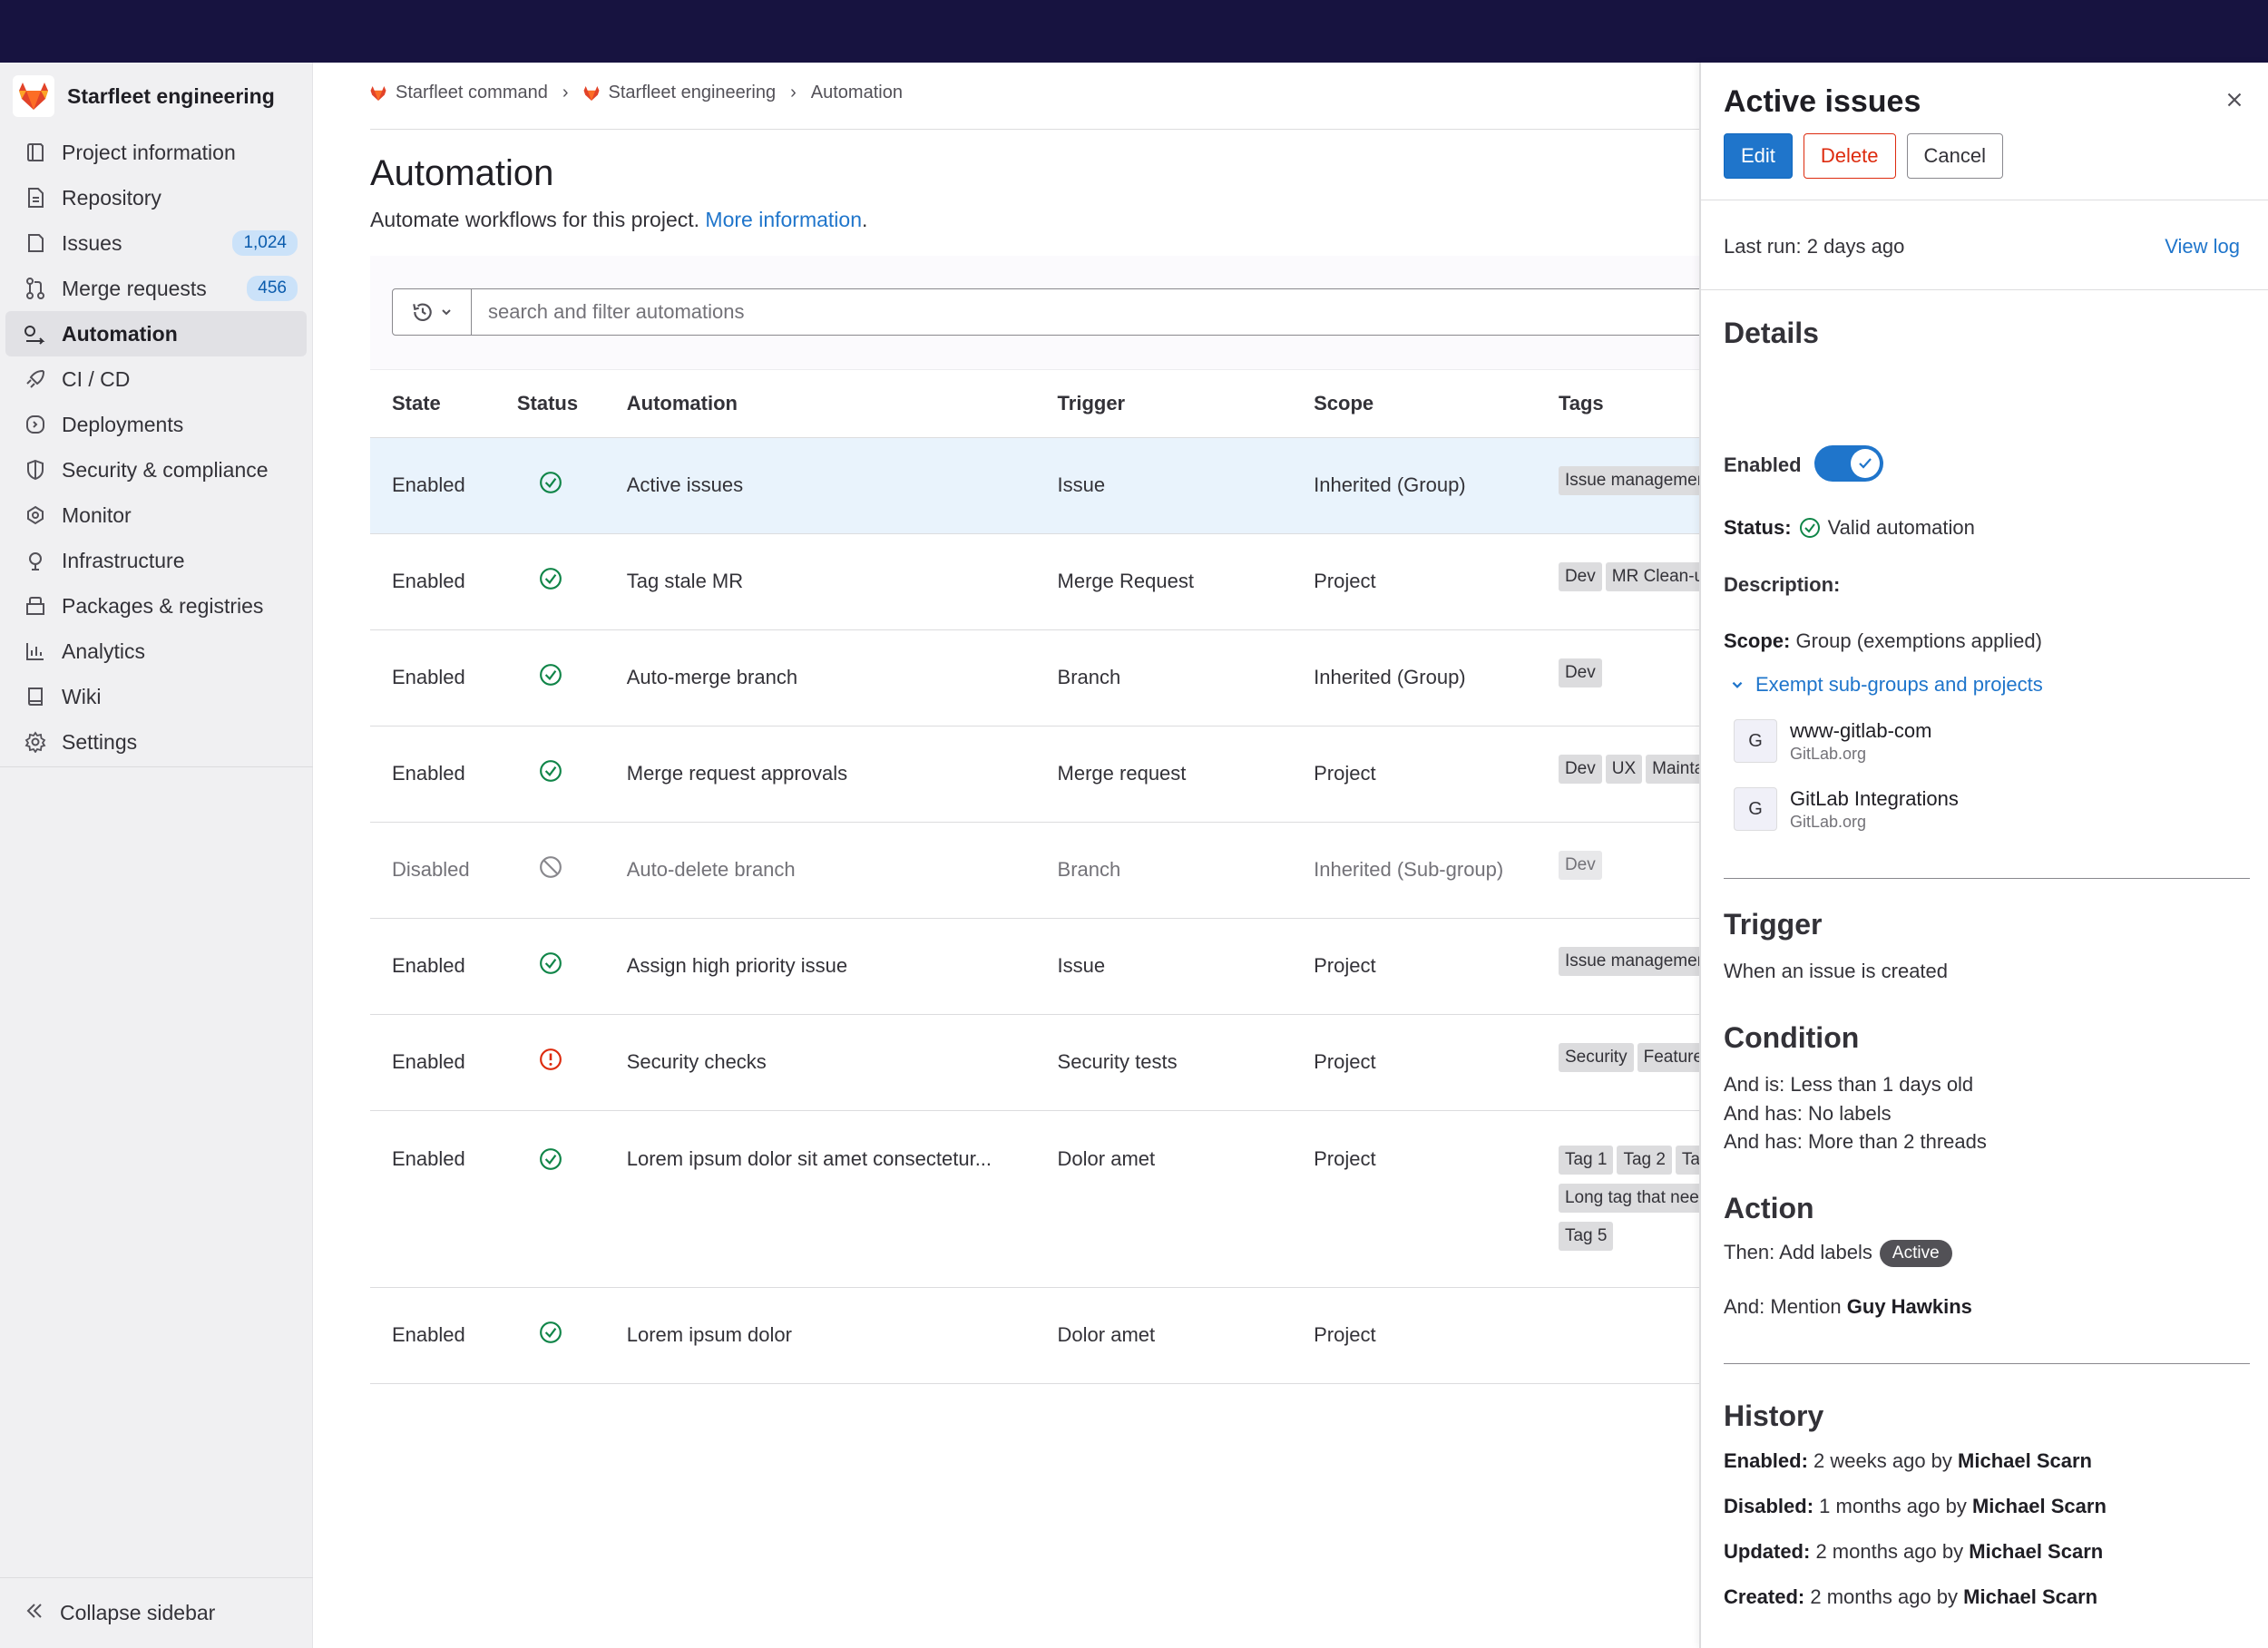 The image size is (2268, 1648). Describe the element at coordinates (156, 696) in the screenshot. I see `sidebar-item-wiki: Wiki` at that location.